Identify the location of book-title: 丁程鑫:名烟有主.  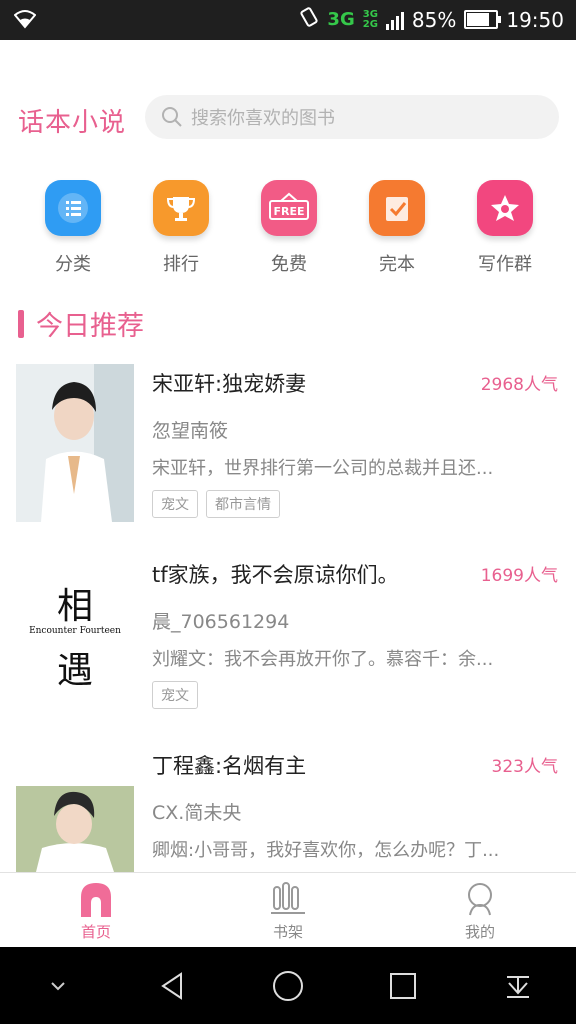
(229, 765).